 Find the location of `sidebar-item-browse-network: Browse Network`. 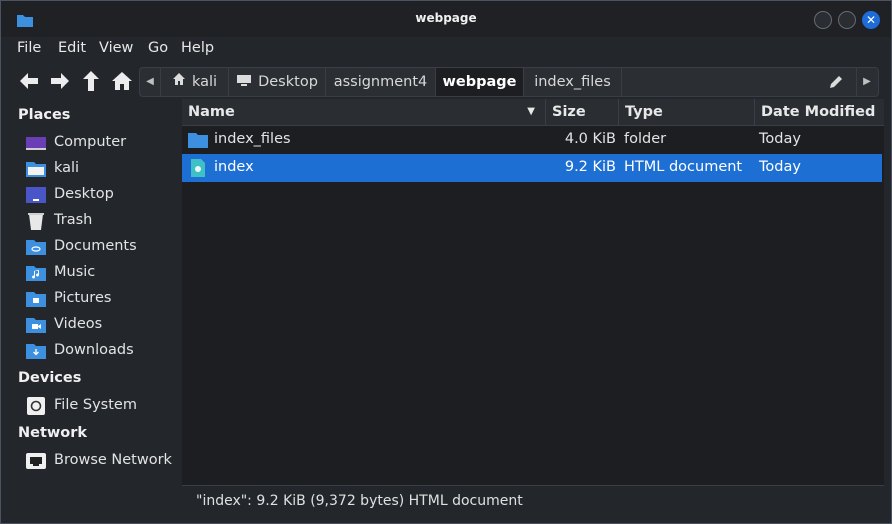

sidebar-item-browse-network: Browse Network is located at coordinates (103, 461).